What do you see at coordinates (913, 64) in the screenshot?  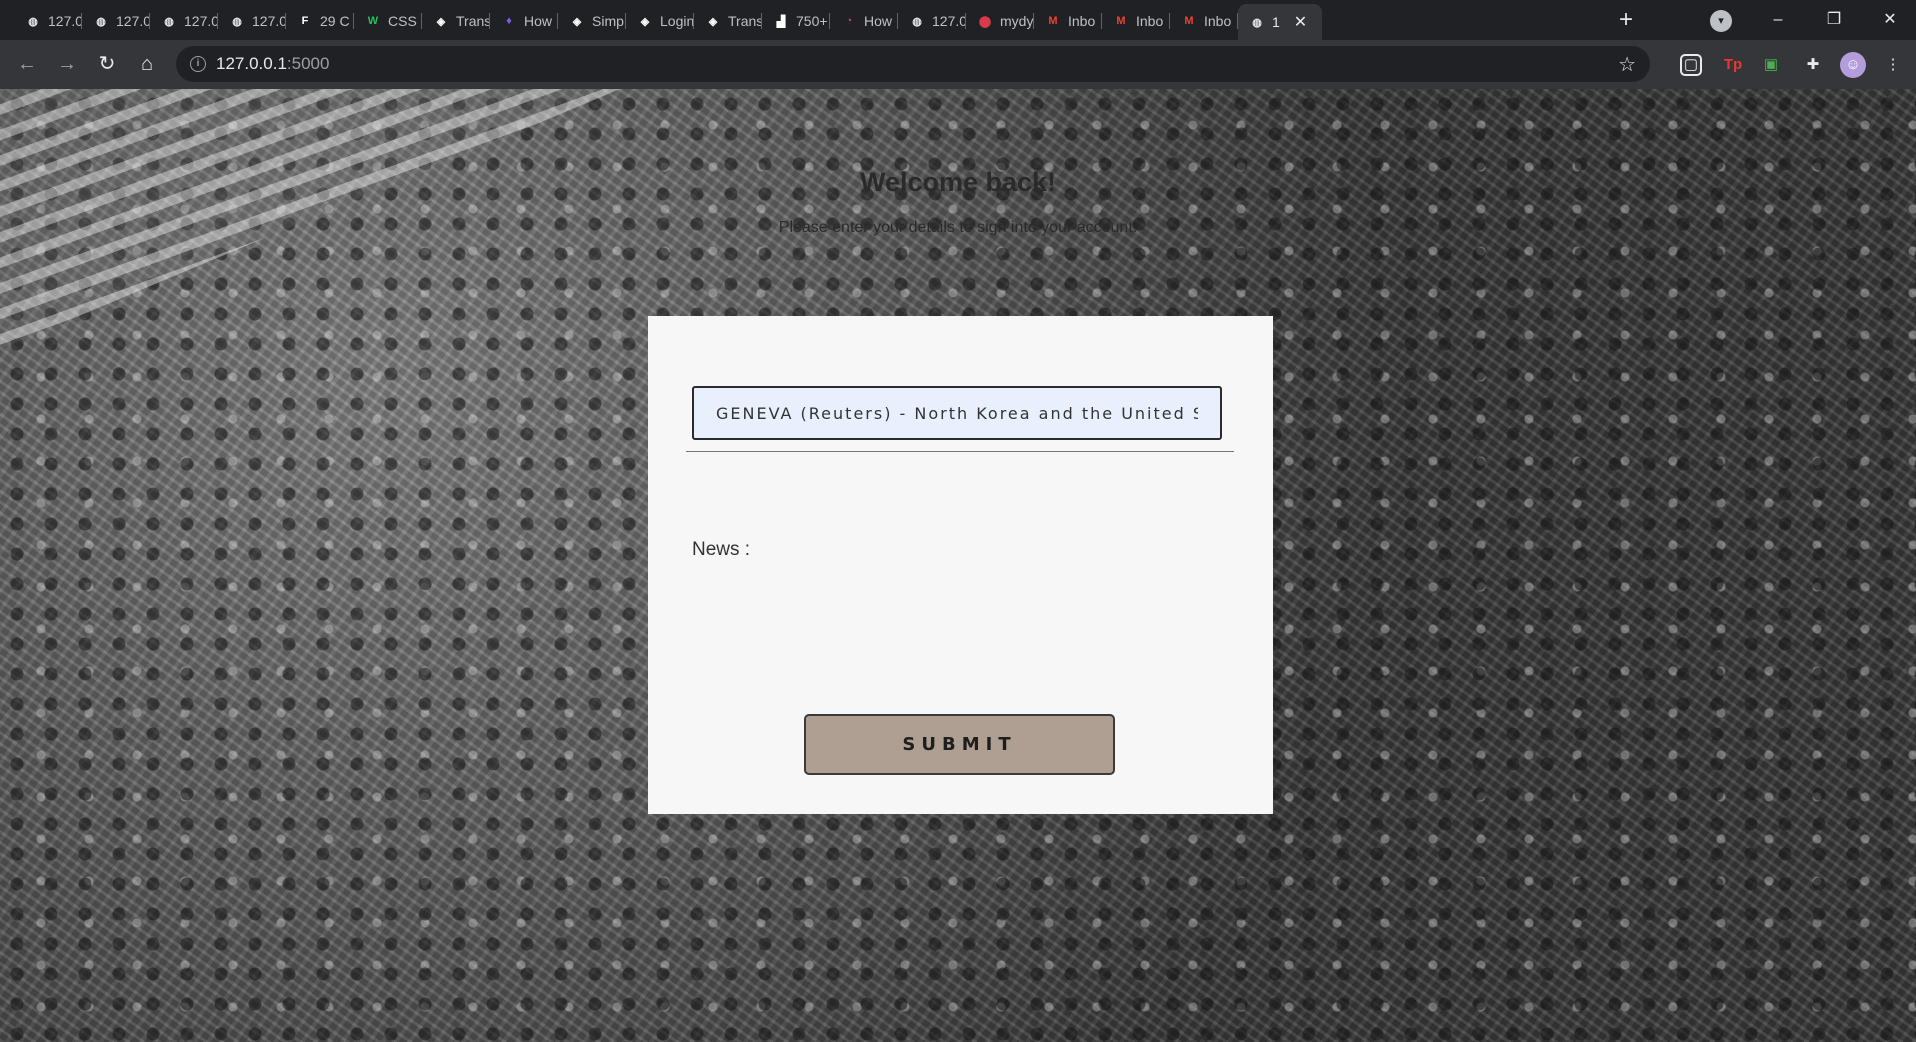 I see `address-bar: i 127.0.0.1:5000 ☆` at bounding box center [913, 64].